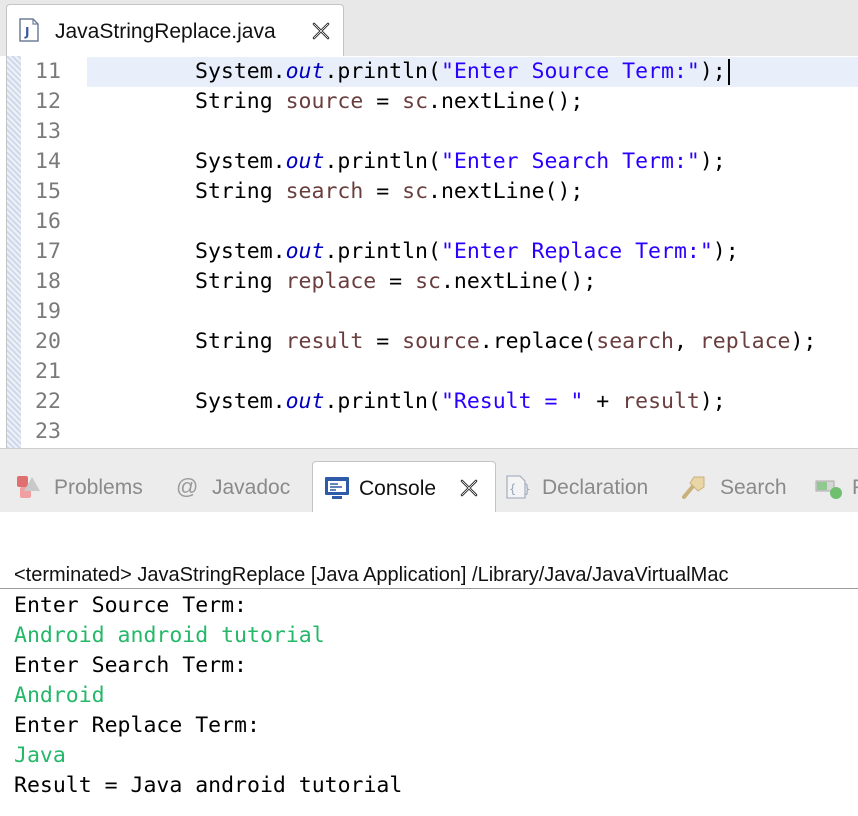 Image resolution: width=858 pixels, height=816 pixels. Describe the element at coordinates (169, 635) in the screenshot. I see `console-input-line: Android android tutorial` at that location.